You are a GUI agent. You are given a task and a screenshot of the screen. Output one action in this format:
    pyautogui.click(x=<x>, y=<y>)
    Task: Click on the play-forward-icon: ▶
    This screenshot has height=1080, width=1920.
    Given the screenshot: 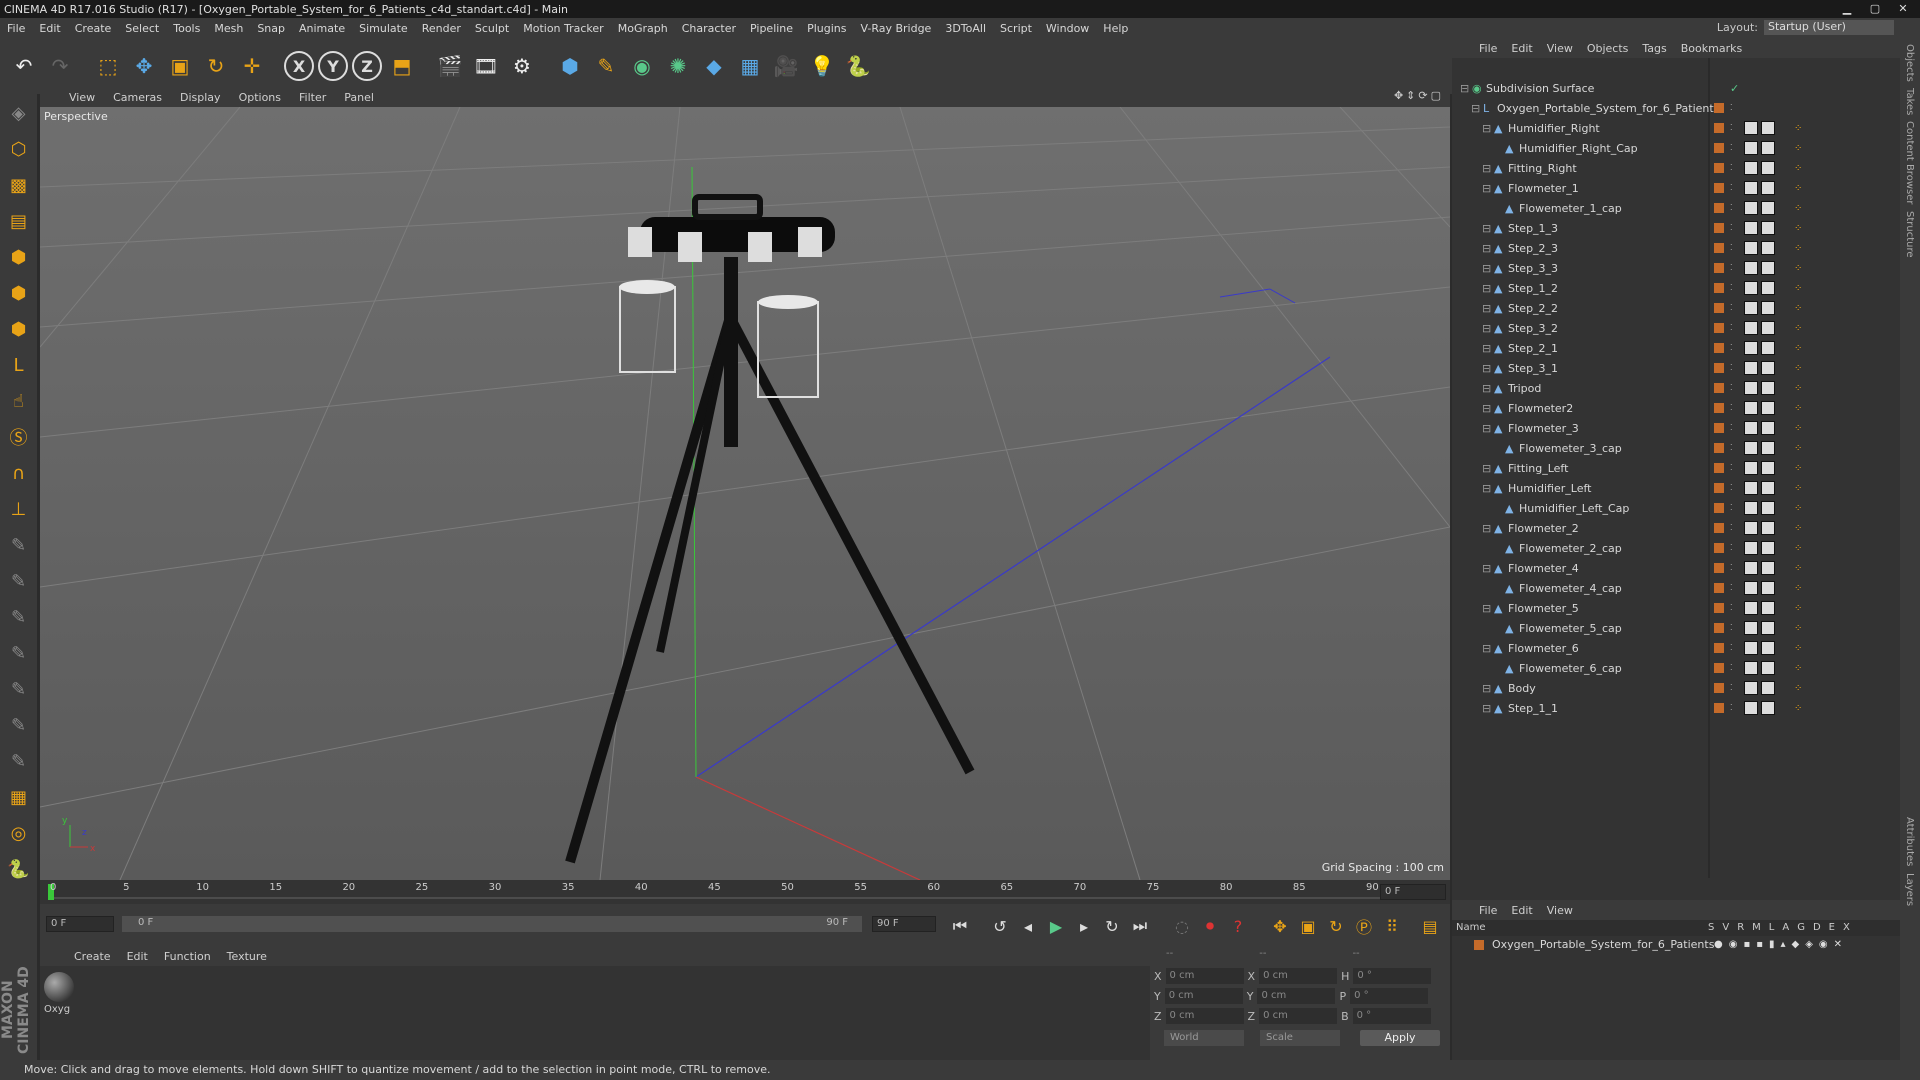 What is the action you would take?
    pyautogui.click(x=1056, y=926)
    